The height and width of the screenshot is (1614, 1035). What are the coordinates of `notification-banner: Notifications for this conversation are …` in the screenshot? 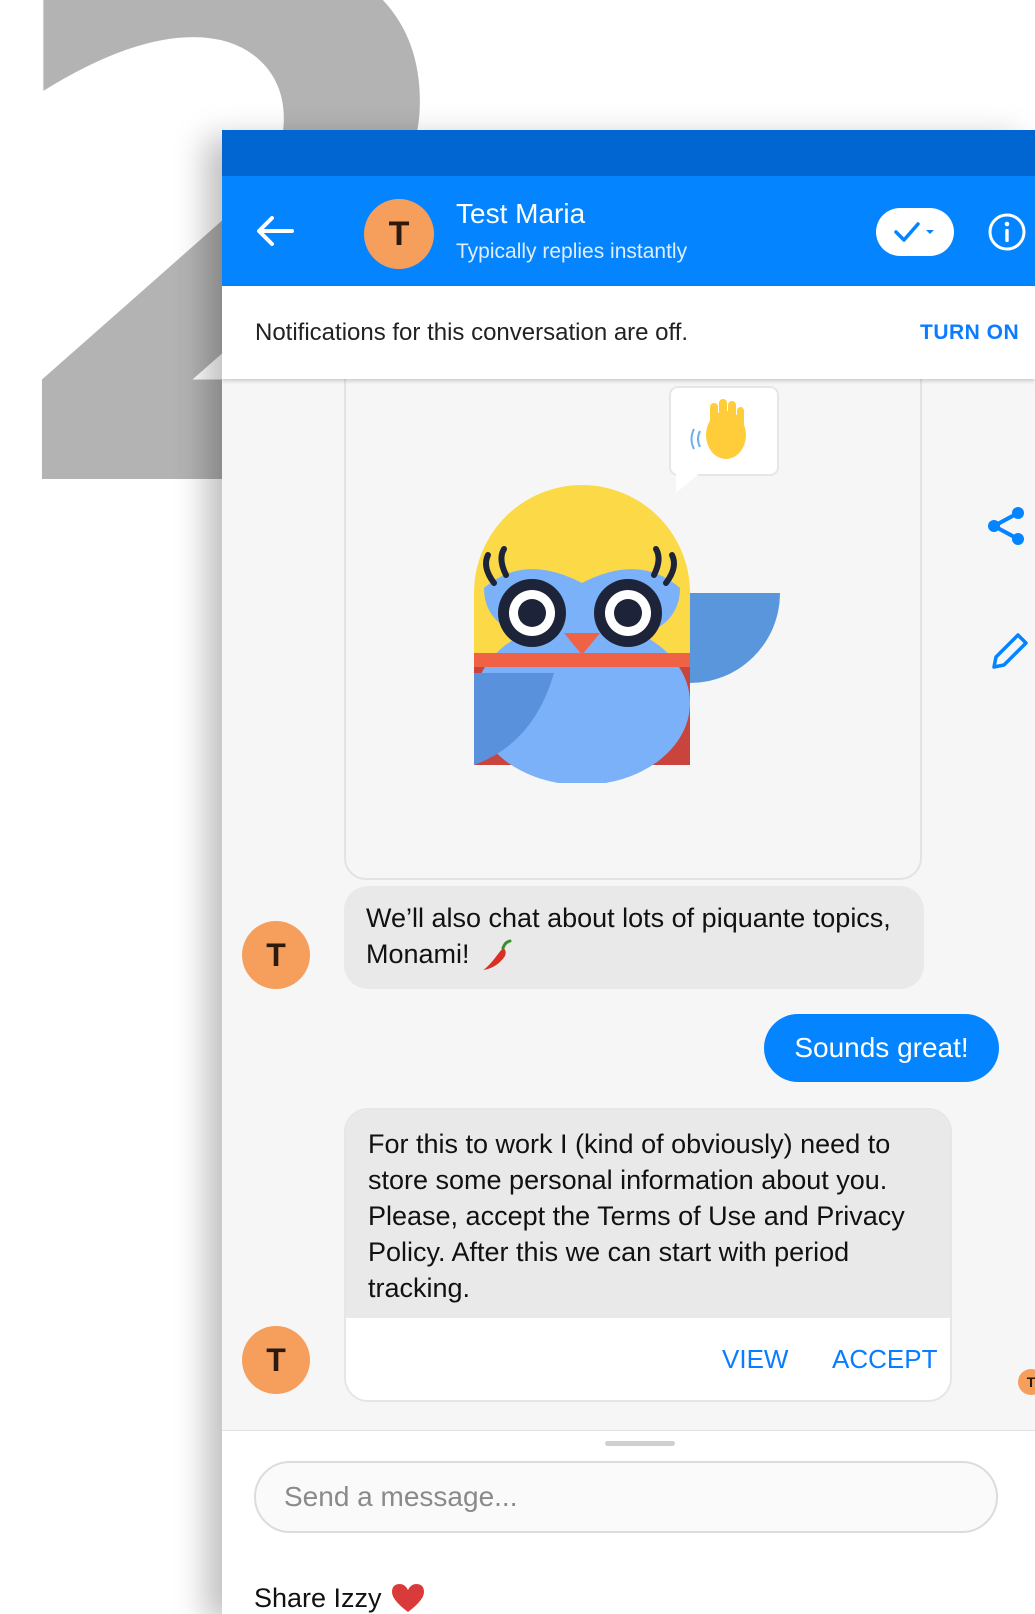 It's located at (628, 332).